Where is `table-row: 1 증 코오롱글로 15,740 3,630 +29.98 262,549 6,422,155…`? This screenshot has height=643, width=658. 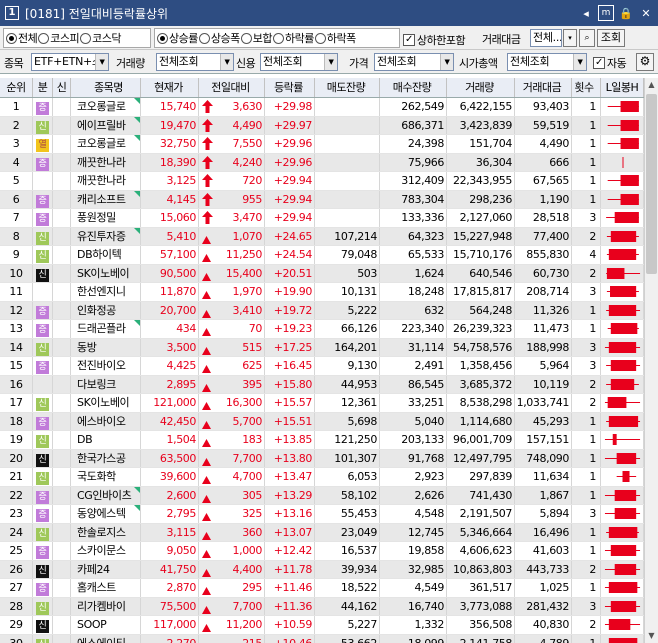 table-row: 1 증 코오롱글로 15,740 3,630 +29.98 262,549 6,422,155… is located at coordinates (322, 107).